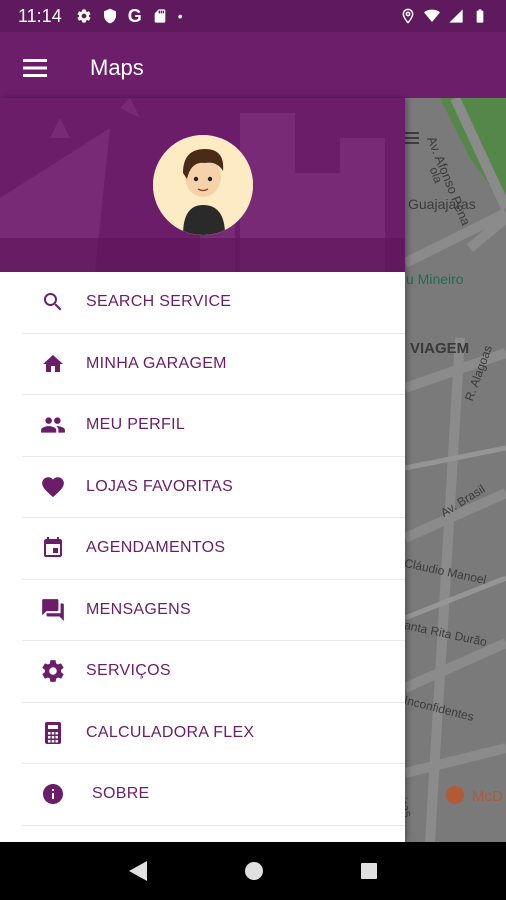 The width and height of the screenshot is (506, 900). I want to click on menu-item-calculadora-flex: CALCULADORA FLEX, so click(213, 733).